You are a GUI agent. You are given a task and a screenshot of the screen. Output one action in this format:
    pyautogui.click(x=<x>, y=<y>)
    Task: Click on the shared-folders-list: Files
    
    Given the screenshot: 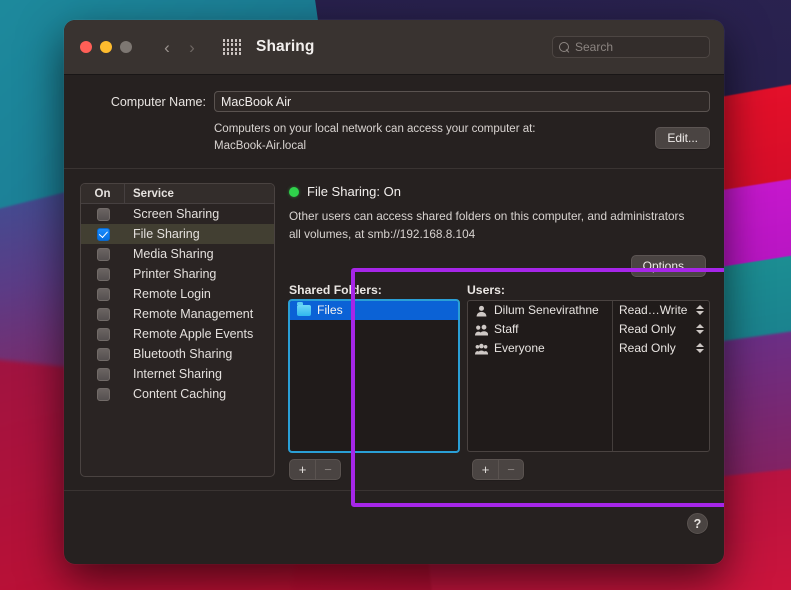 What is the action you would take?
    pyautogui.click(x=374, y=375)
    